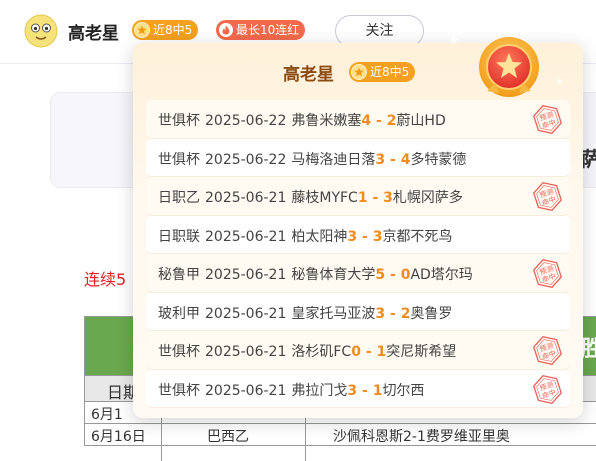 The image size is (596, 461). Describe the element at coordinates (179, 198) in the screenshot. I see `match-league: 日职乙` at that location.